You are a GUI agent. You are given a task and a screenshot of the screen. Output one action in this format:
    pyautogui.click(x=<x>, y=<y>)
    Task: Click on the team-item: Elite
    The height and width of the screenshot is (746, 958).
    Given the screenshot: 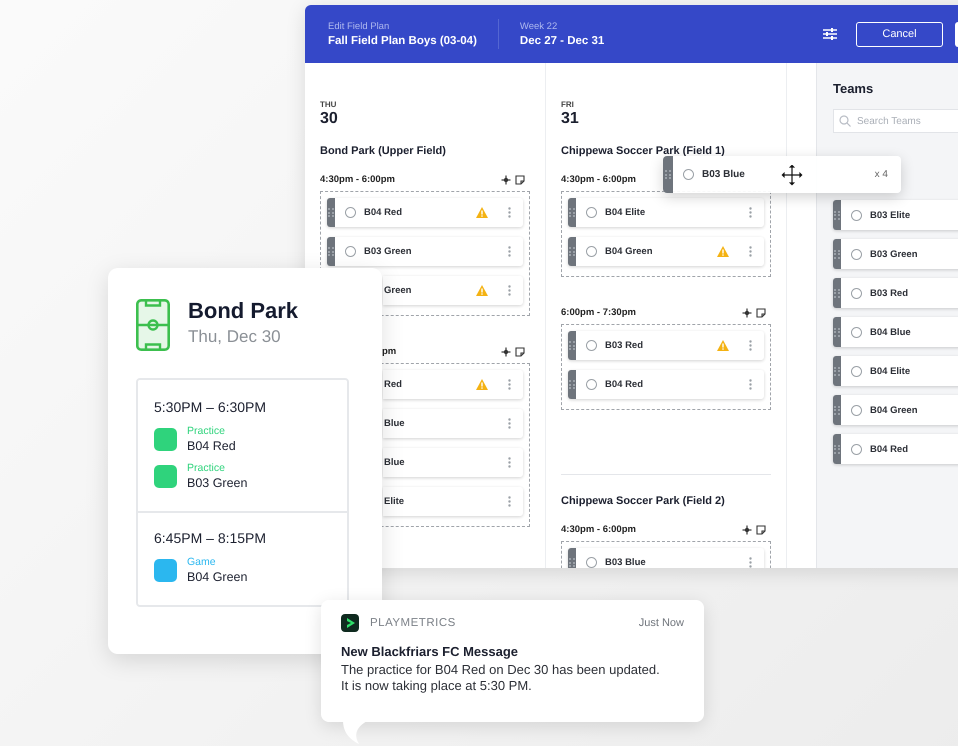 What is the action you would take?
    pyautogui.click(x=453, y=501)
    